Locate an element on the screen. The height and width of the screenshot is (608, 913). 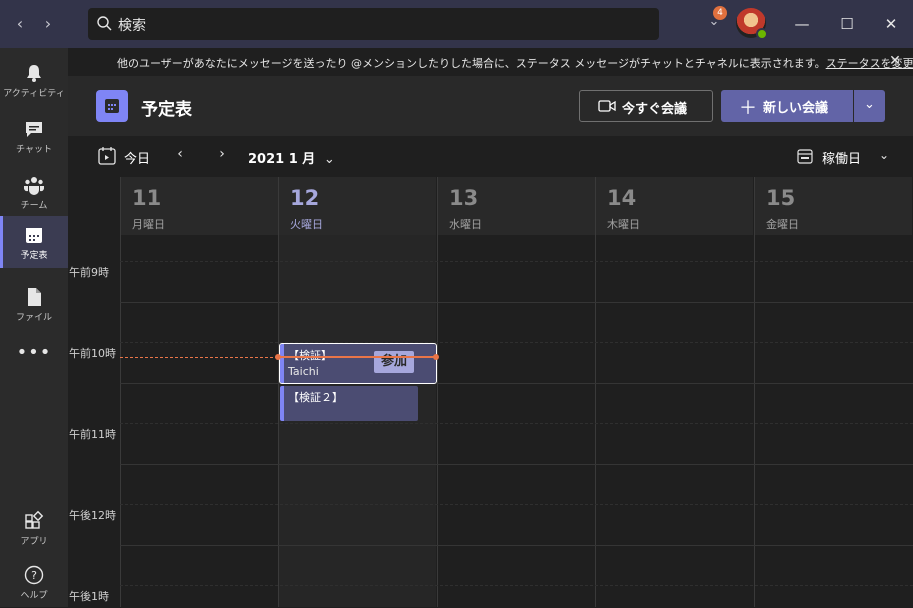
calendar-today-icon is located at coordinates (107, 156).